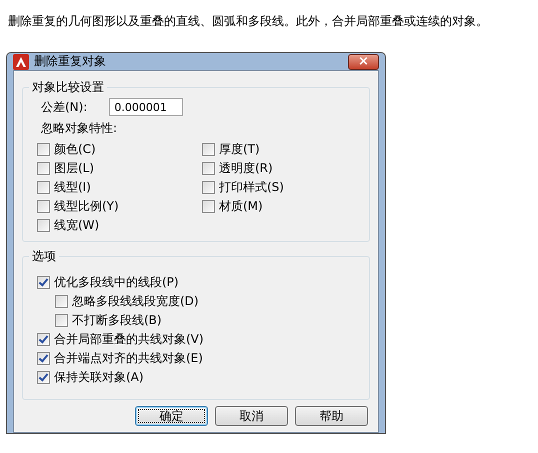 The width and height of the screenshot is (538, 453). Describe the element at coordinates (251, 187) in the screenshot. I see `checkbox-label: 打印样式(S)` at that location.